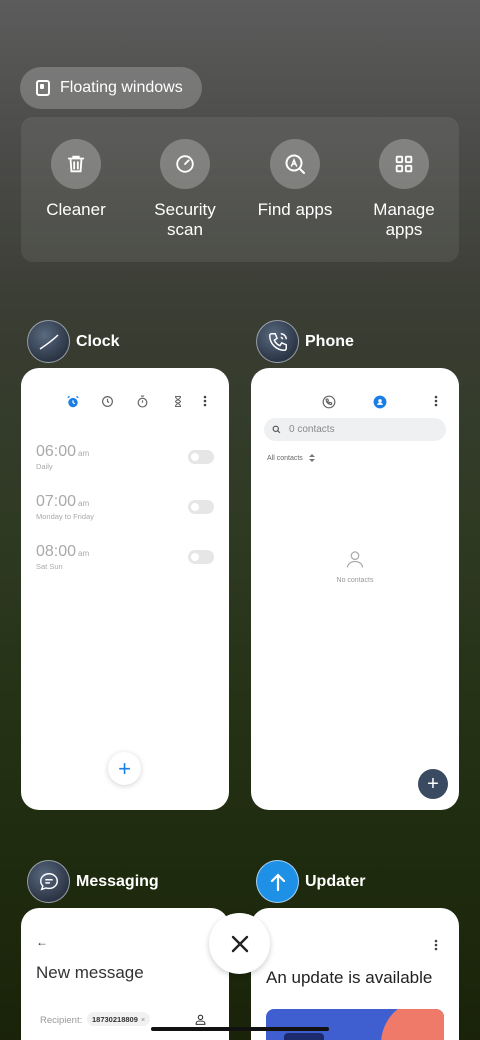 Image resolution: width=480 pixels, height=1040 pixels. I want to click on find-apps-button: Find apps, so click(295, 179).